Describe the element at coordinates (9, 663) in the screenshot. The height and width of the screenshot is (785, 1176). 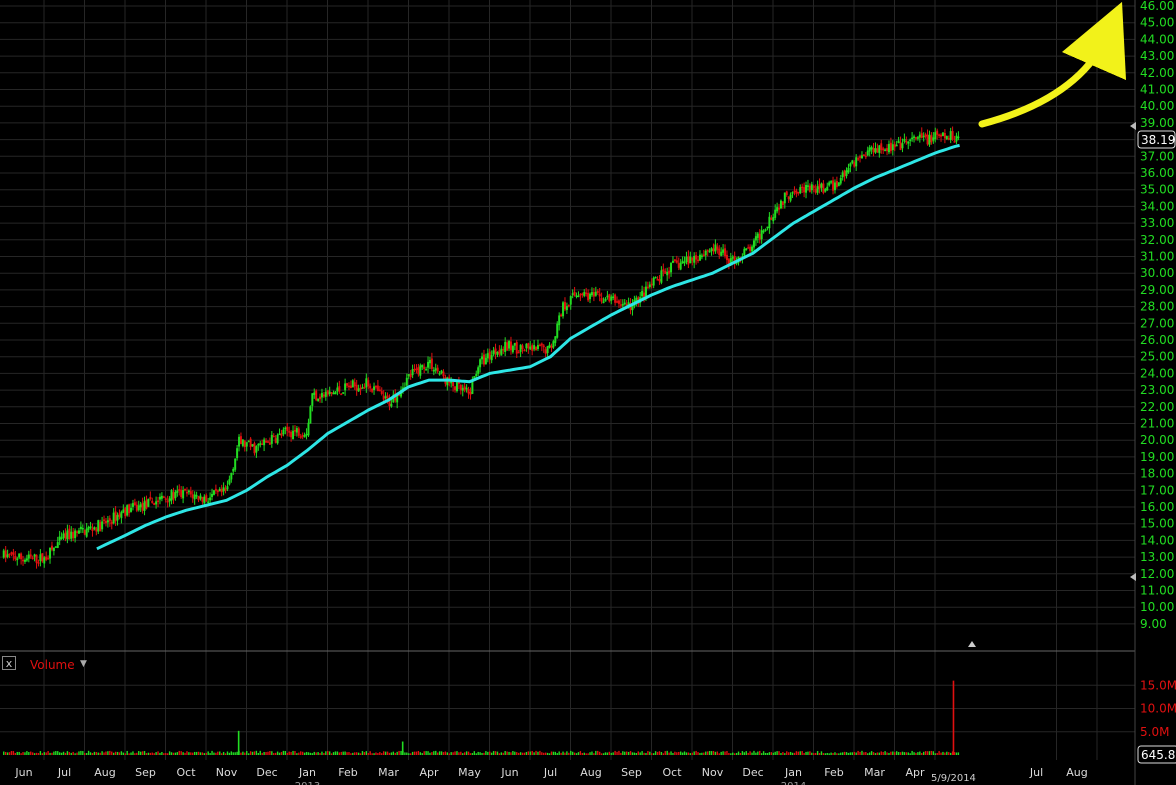
I see `volume-close-button: x` at that location.